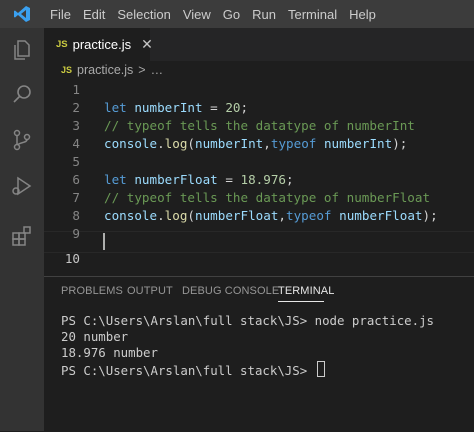 This screenshot has height=432, width=474. What do you see at coordinates (94, 14) in the screenshot?
I see `menu-edit: Edit` at bounding box center [94, 14].